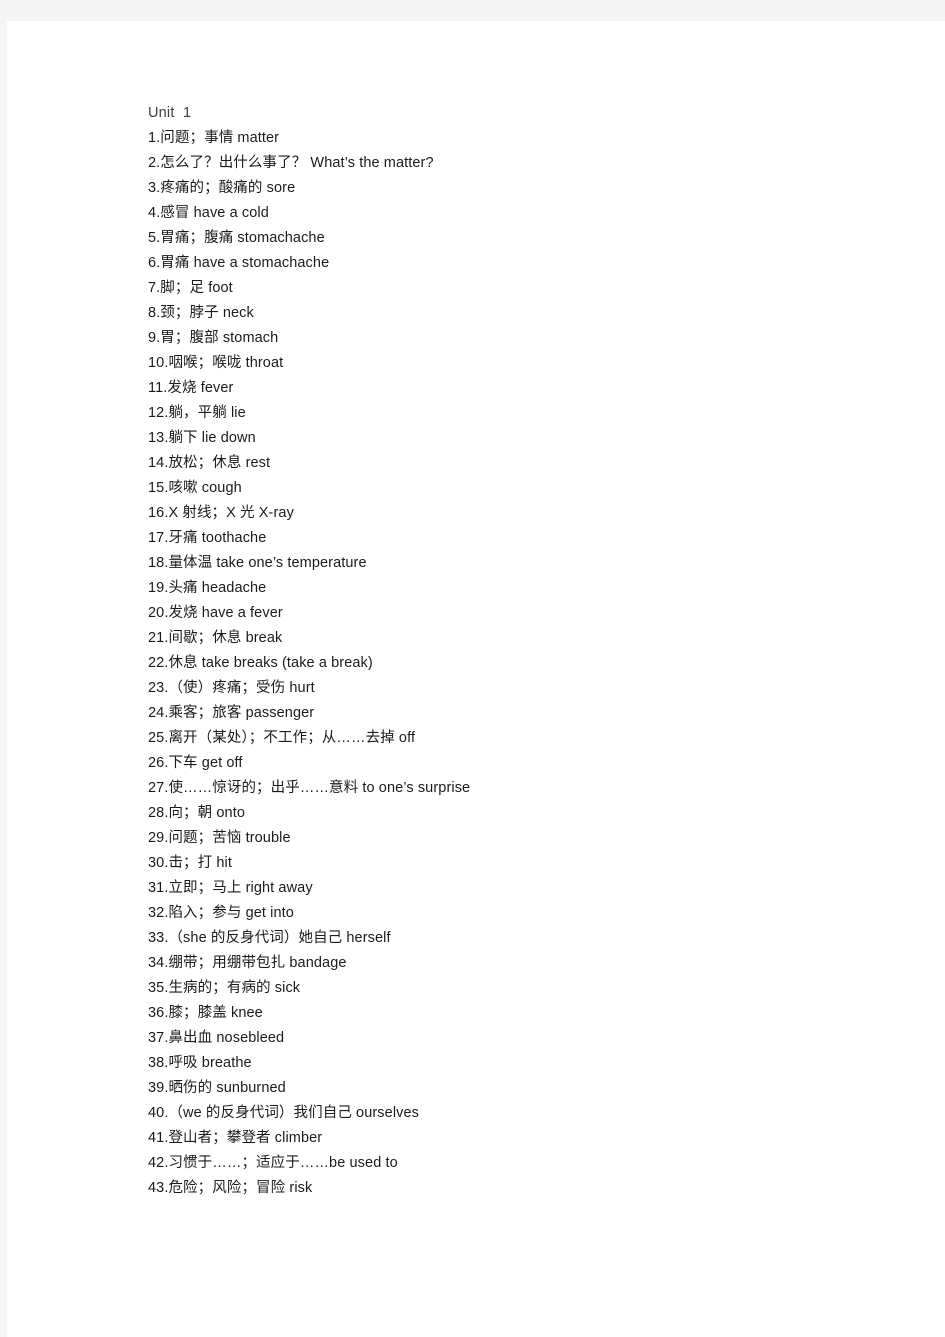 The image size is (945, 1337). What do you see at coordinates (197, 413) in the screenshot?
I see `vocabulary-entry: 12.躺，平躺 lie` at bounding box center [197, 413].